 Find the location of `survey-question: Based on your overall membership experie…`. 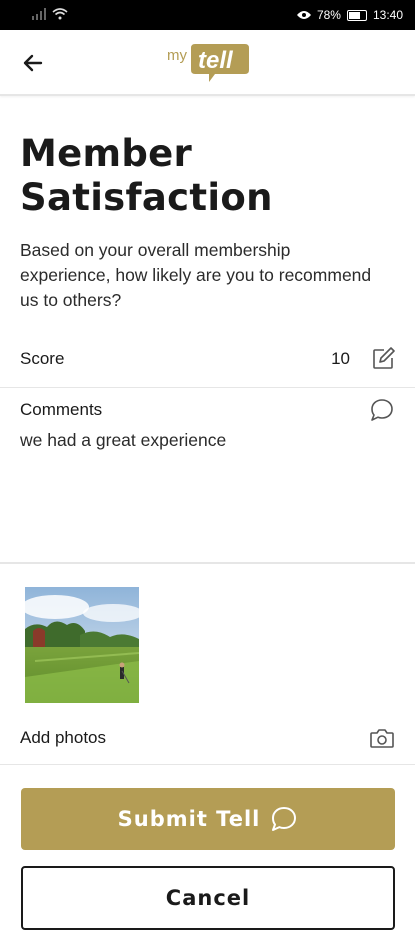

survey-question: Based on your overall membership experie… is located at coordinates (196, 275).